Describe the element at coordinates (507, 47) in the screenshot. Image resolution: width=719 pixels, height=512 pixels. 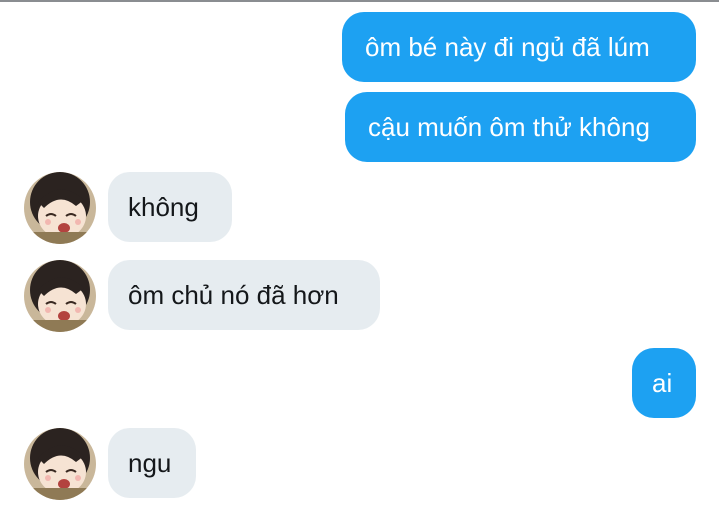
I see `message-text: ôm bé này đi ngủ đã lúm` at that location.